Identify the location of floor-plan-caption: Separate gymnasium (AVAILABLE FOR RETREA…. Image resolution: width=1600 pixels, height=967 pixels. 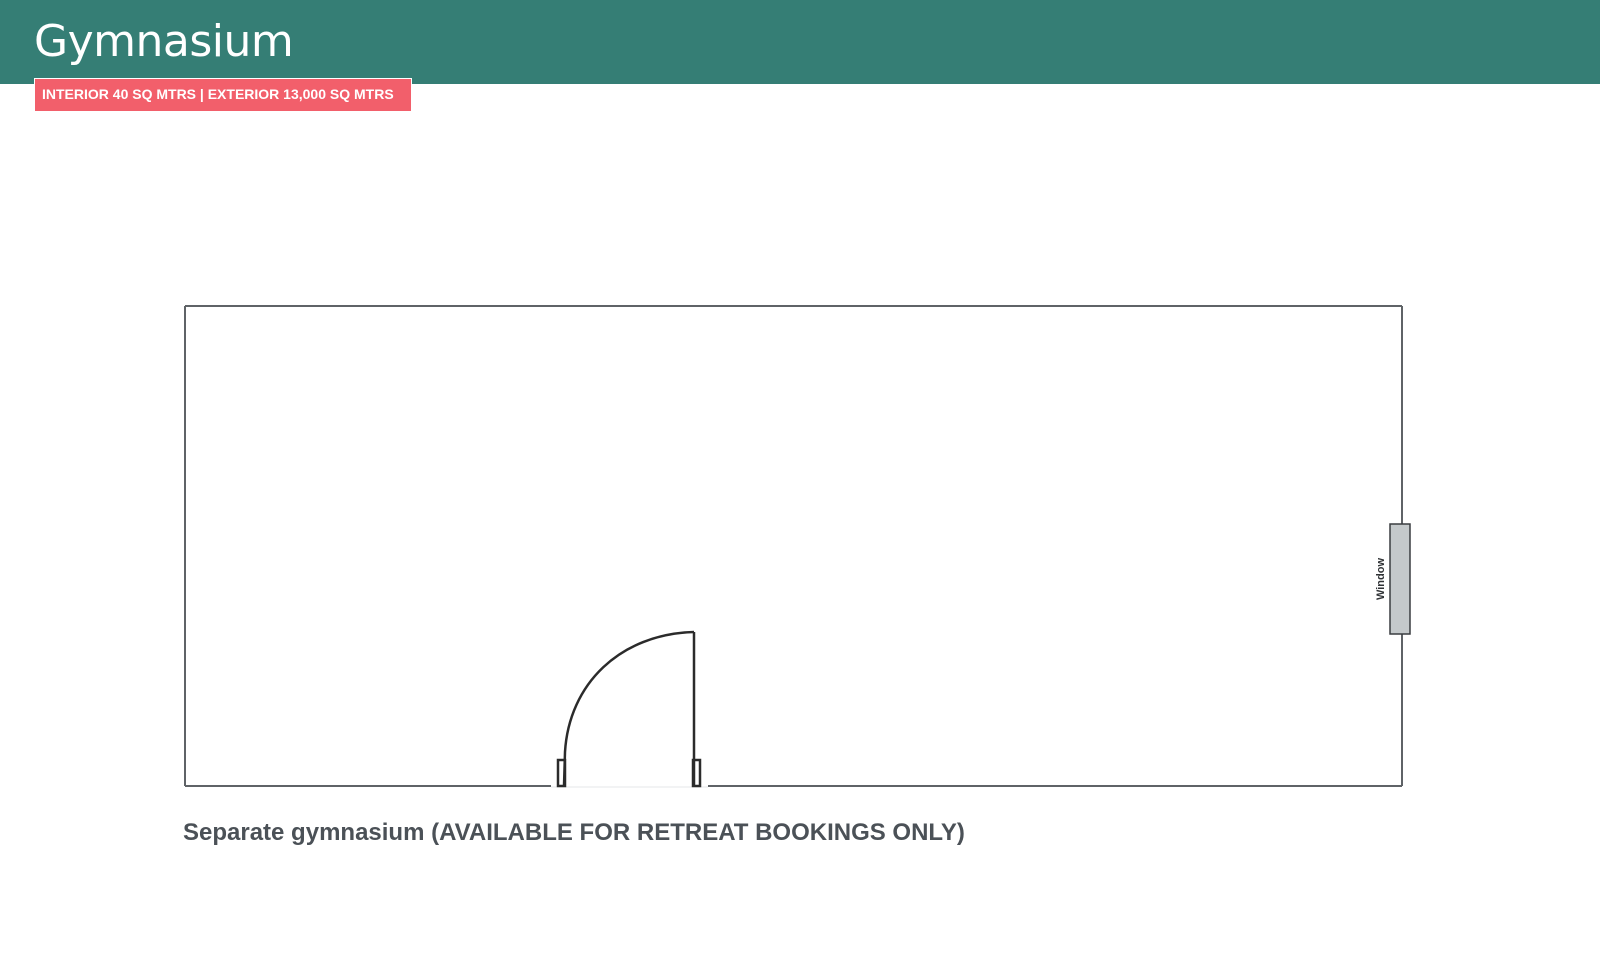
(574, 832).